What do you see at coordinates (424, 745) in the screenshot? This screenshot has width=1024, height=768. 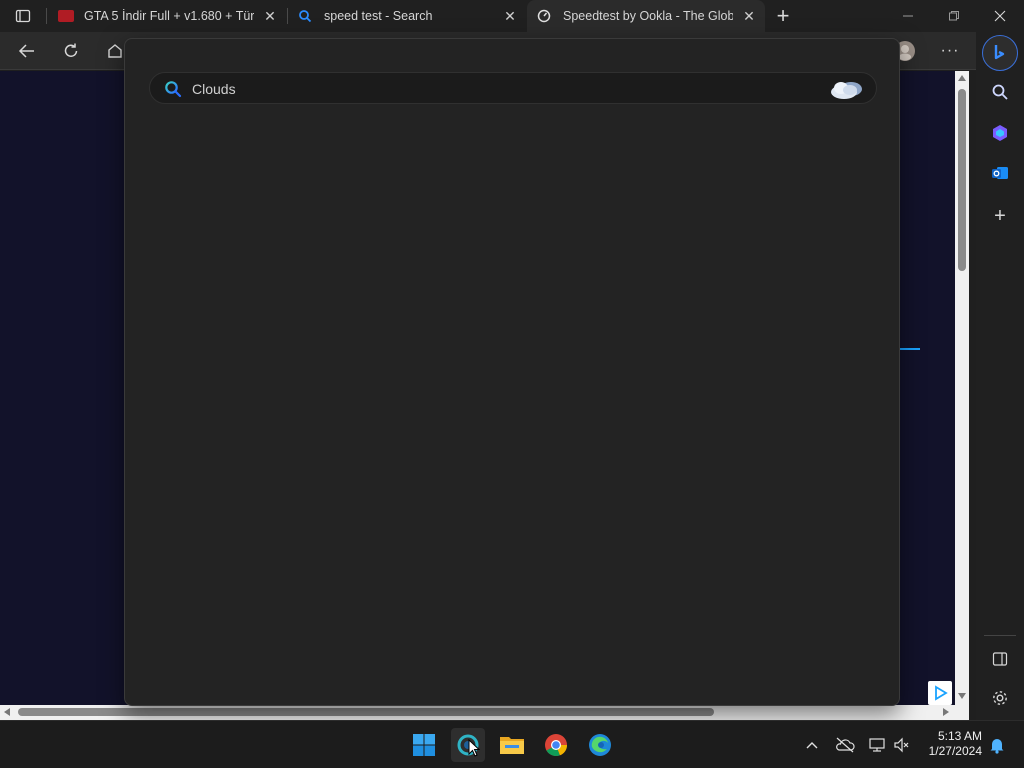 I see `start-icon` at bounding box center [424, 745].